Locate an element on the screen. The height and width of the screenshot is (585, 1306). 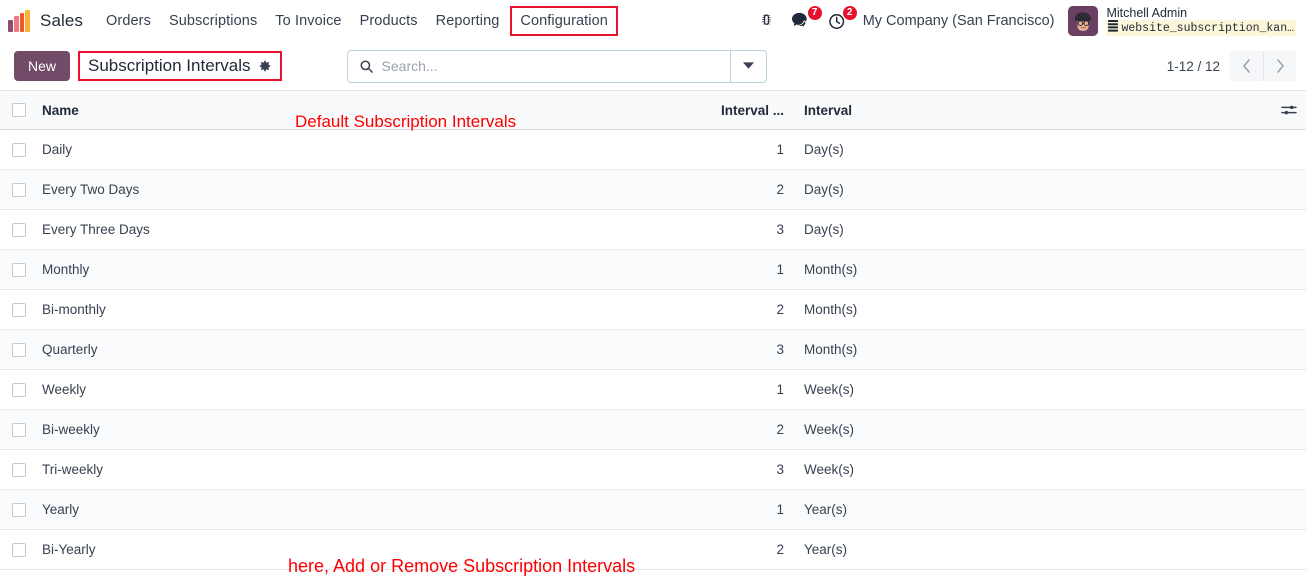
user-avatar is located at coordinates (1083, 21).